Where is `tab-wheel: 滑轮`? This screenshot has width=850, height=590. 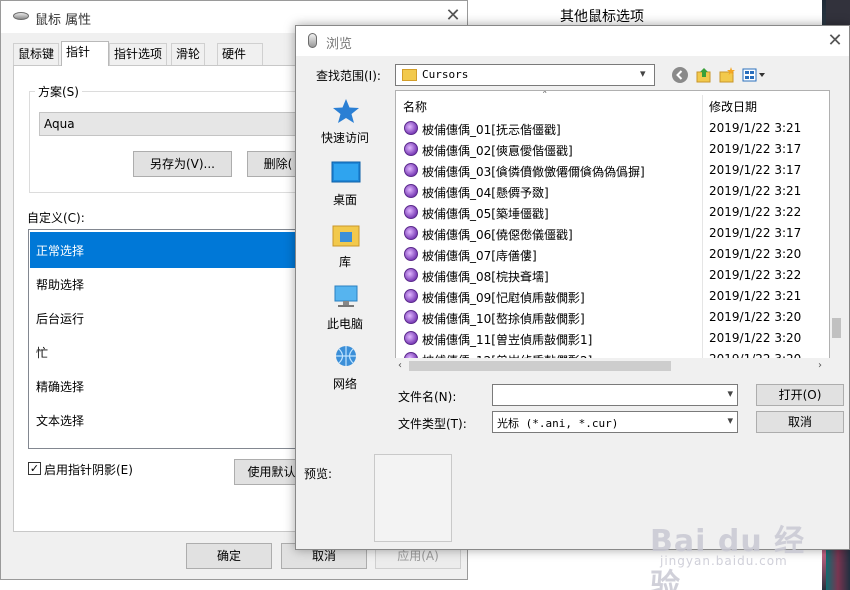
tab-wheel: 滑轮 is located at coordinates (188, 54).